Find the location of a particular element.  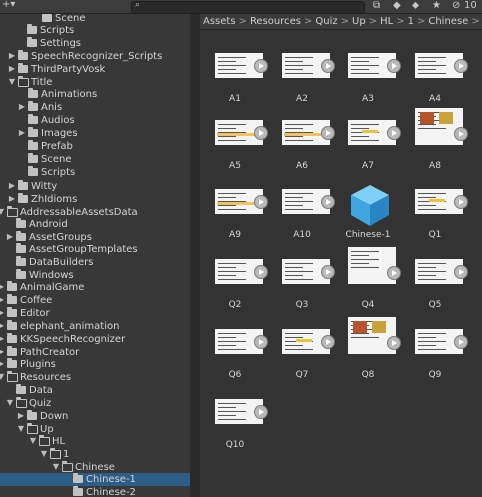

breadcrumb-item: Resources is located at coordinates (275, 21).